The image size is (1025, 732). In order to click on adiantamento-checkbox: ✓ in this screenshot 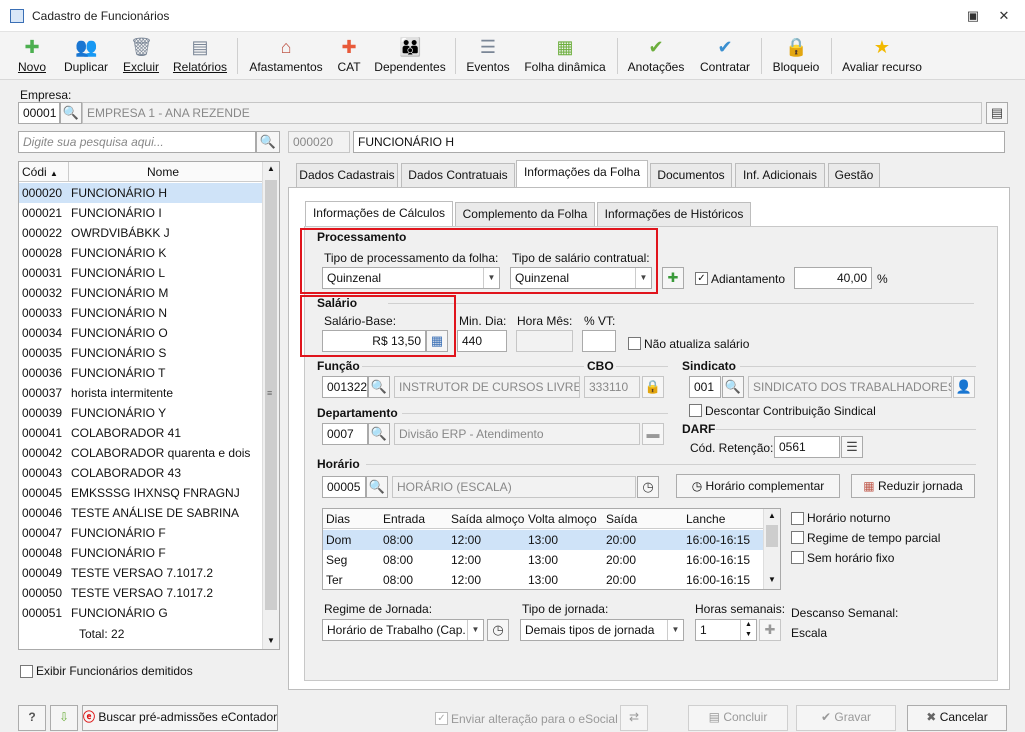, I will do `click(701, 278)`.